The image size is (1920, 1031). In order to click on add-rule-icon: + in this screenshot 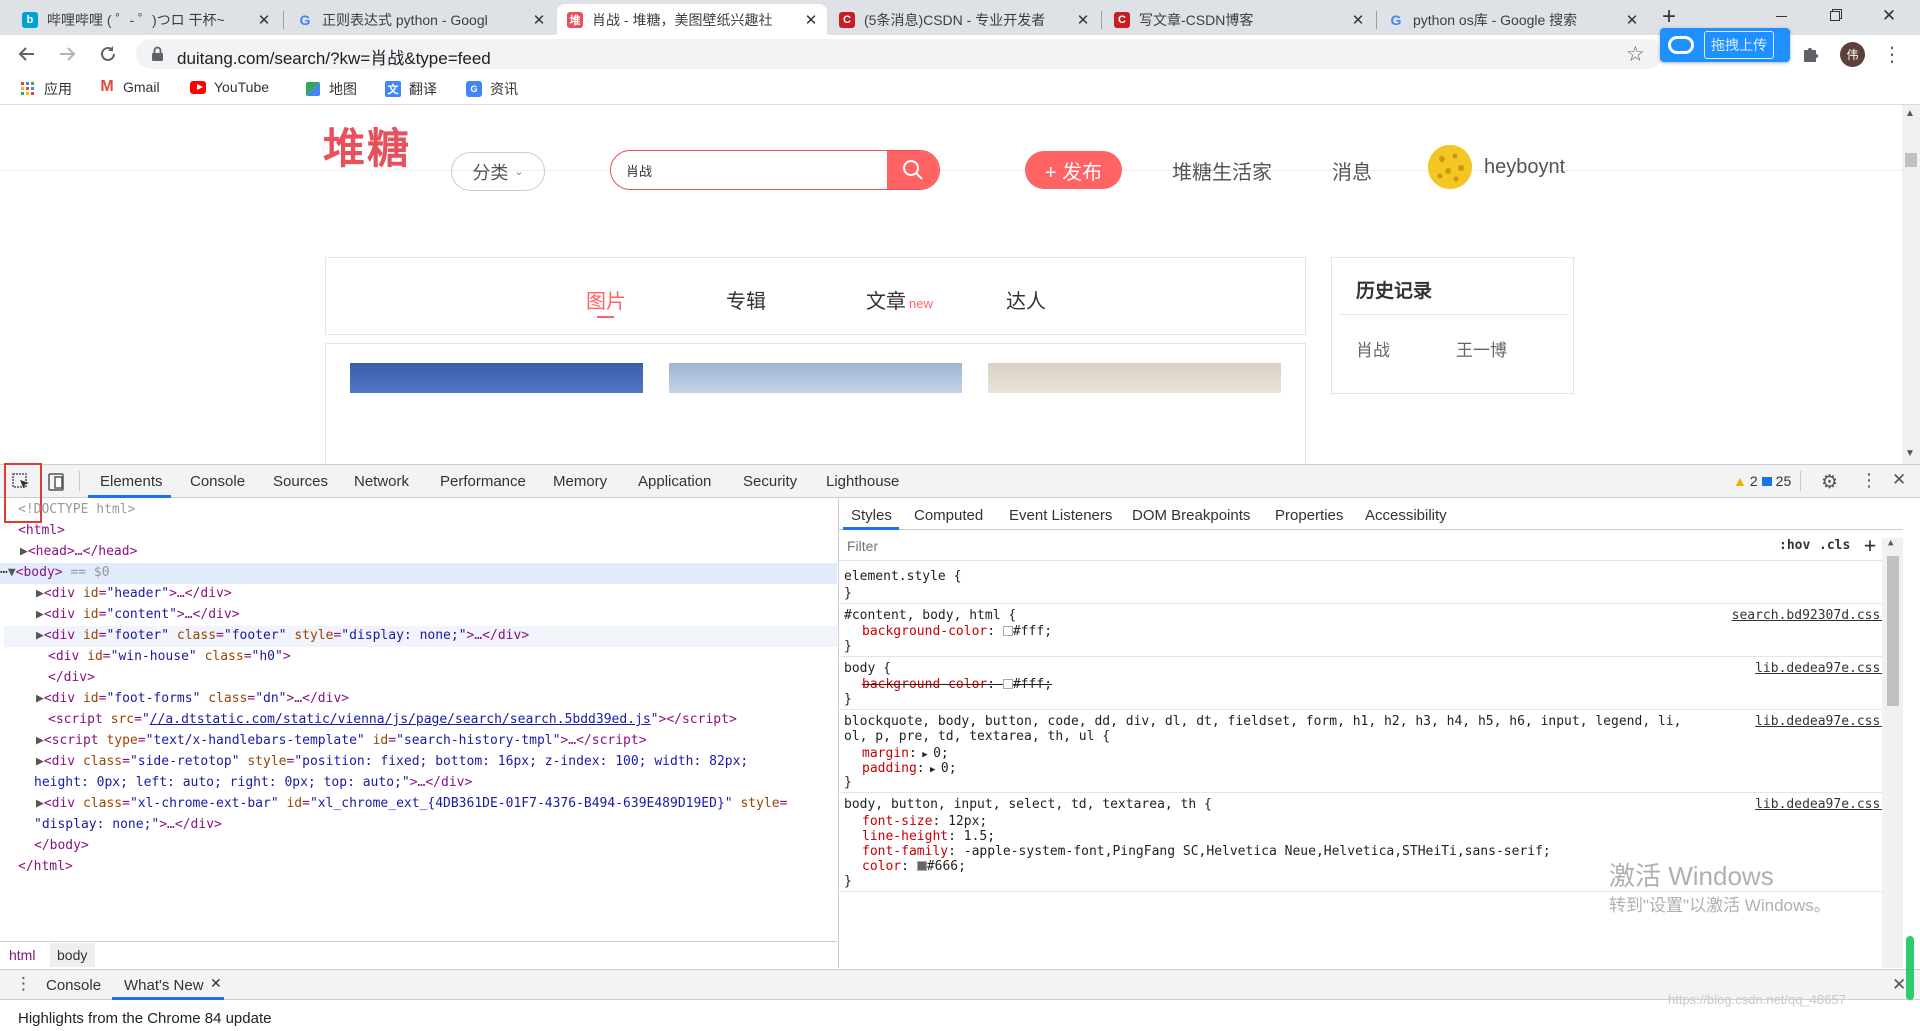, I will do `click(1870, 545)`.